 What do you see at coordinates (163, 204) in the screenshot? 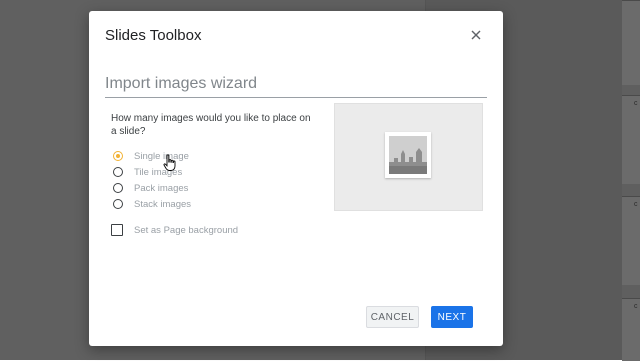
I see `option-label: Stack images` at bounding box center [163, 204].